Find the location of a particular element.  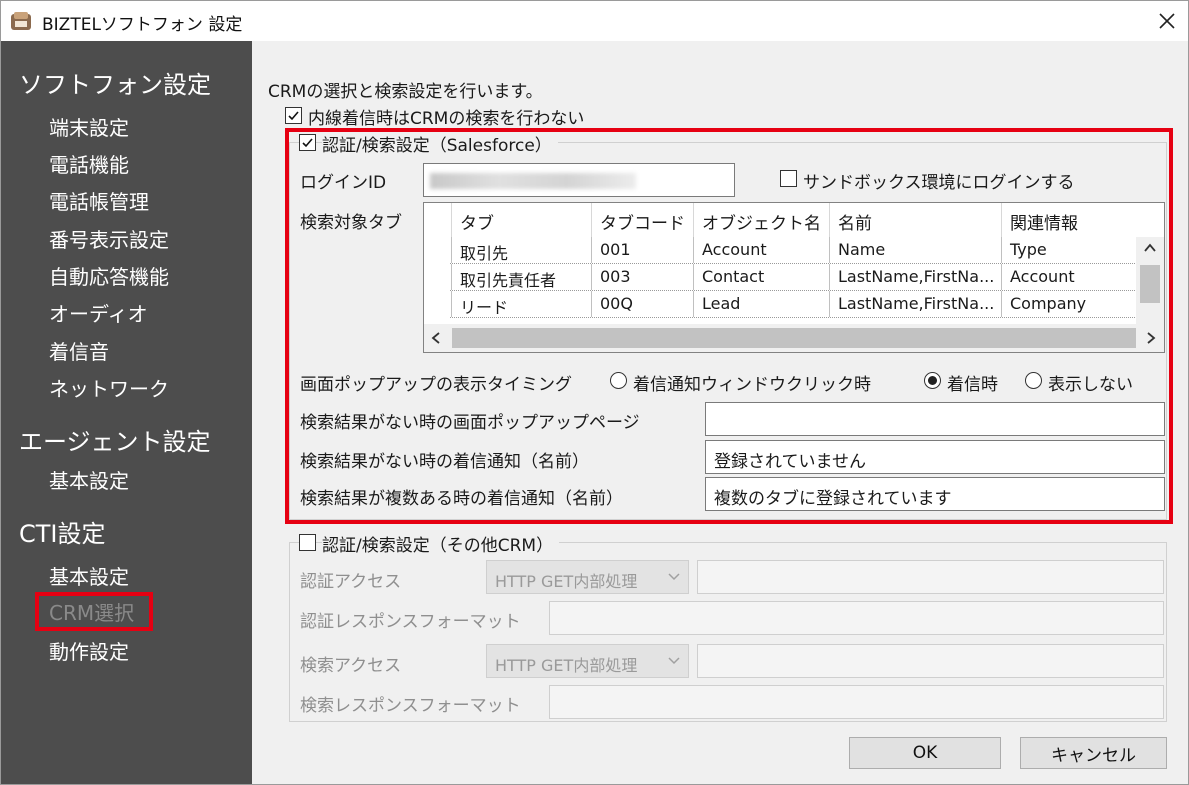

sidebar-item-terminal: 端末設定 is located at coordinates (89, 126).